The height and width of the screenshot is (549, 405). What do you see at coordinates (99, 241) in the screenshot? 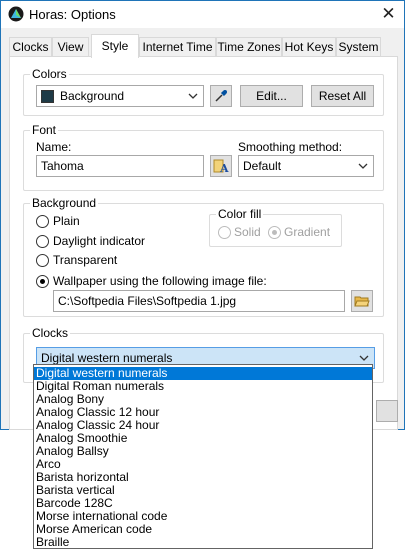
I see `daylight-indicator-label: Daylight indicator` at bounding box center [99, 241].